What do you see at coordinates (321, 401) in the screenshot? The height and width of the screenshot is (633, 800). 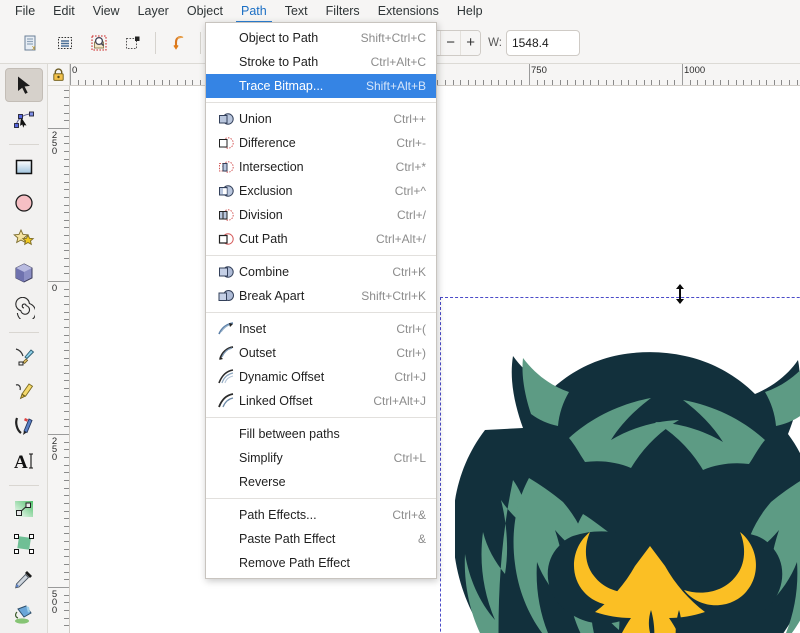 I see `menu-item-linked-offset: Linked Offset Ctrl+Alt+J` at bounding box center [321, 401].